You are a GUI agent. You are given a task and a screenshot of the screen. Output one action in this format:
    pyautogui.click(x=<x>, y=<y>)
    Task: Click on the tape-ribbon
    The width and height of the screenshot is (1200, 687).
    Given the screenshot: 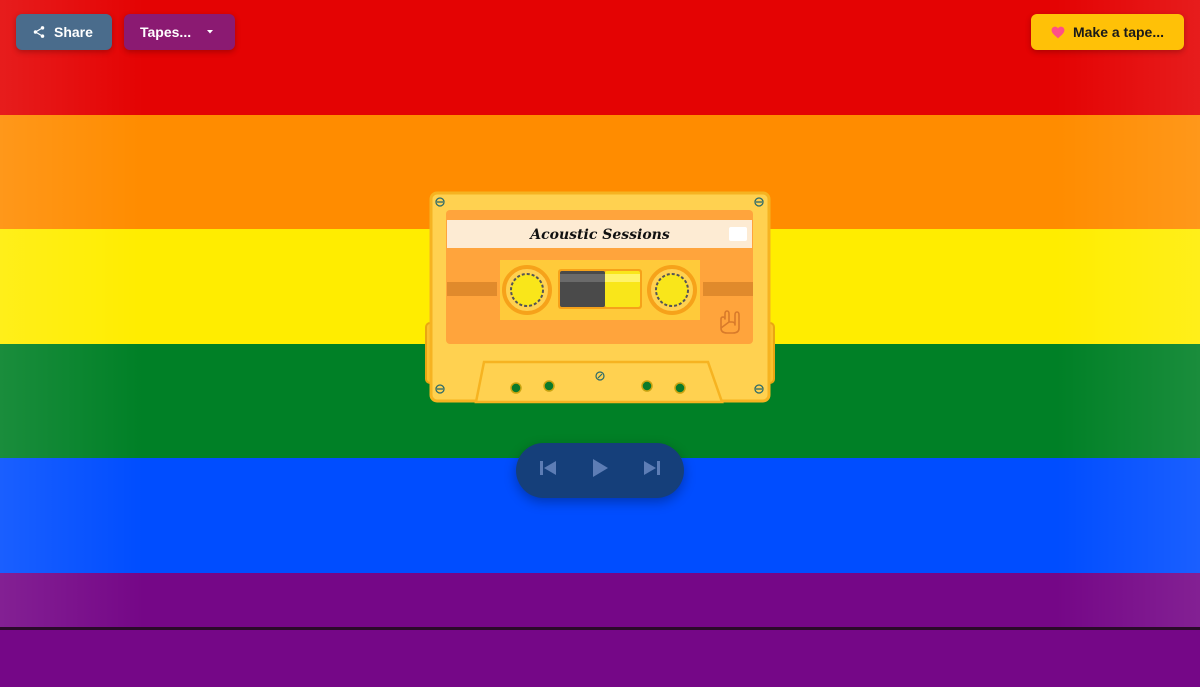 What is the action you would take?
    pyautogui.click(x=600, y=289)
    